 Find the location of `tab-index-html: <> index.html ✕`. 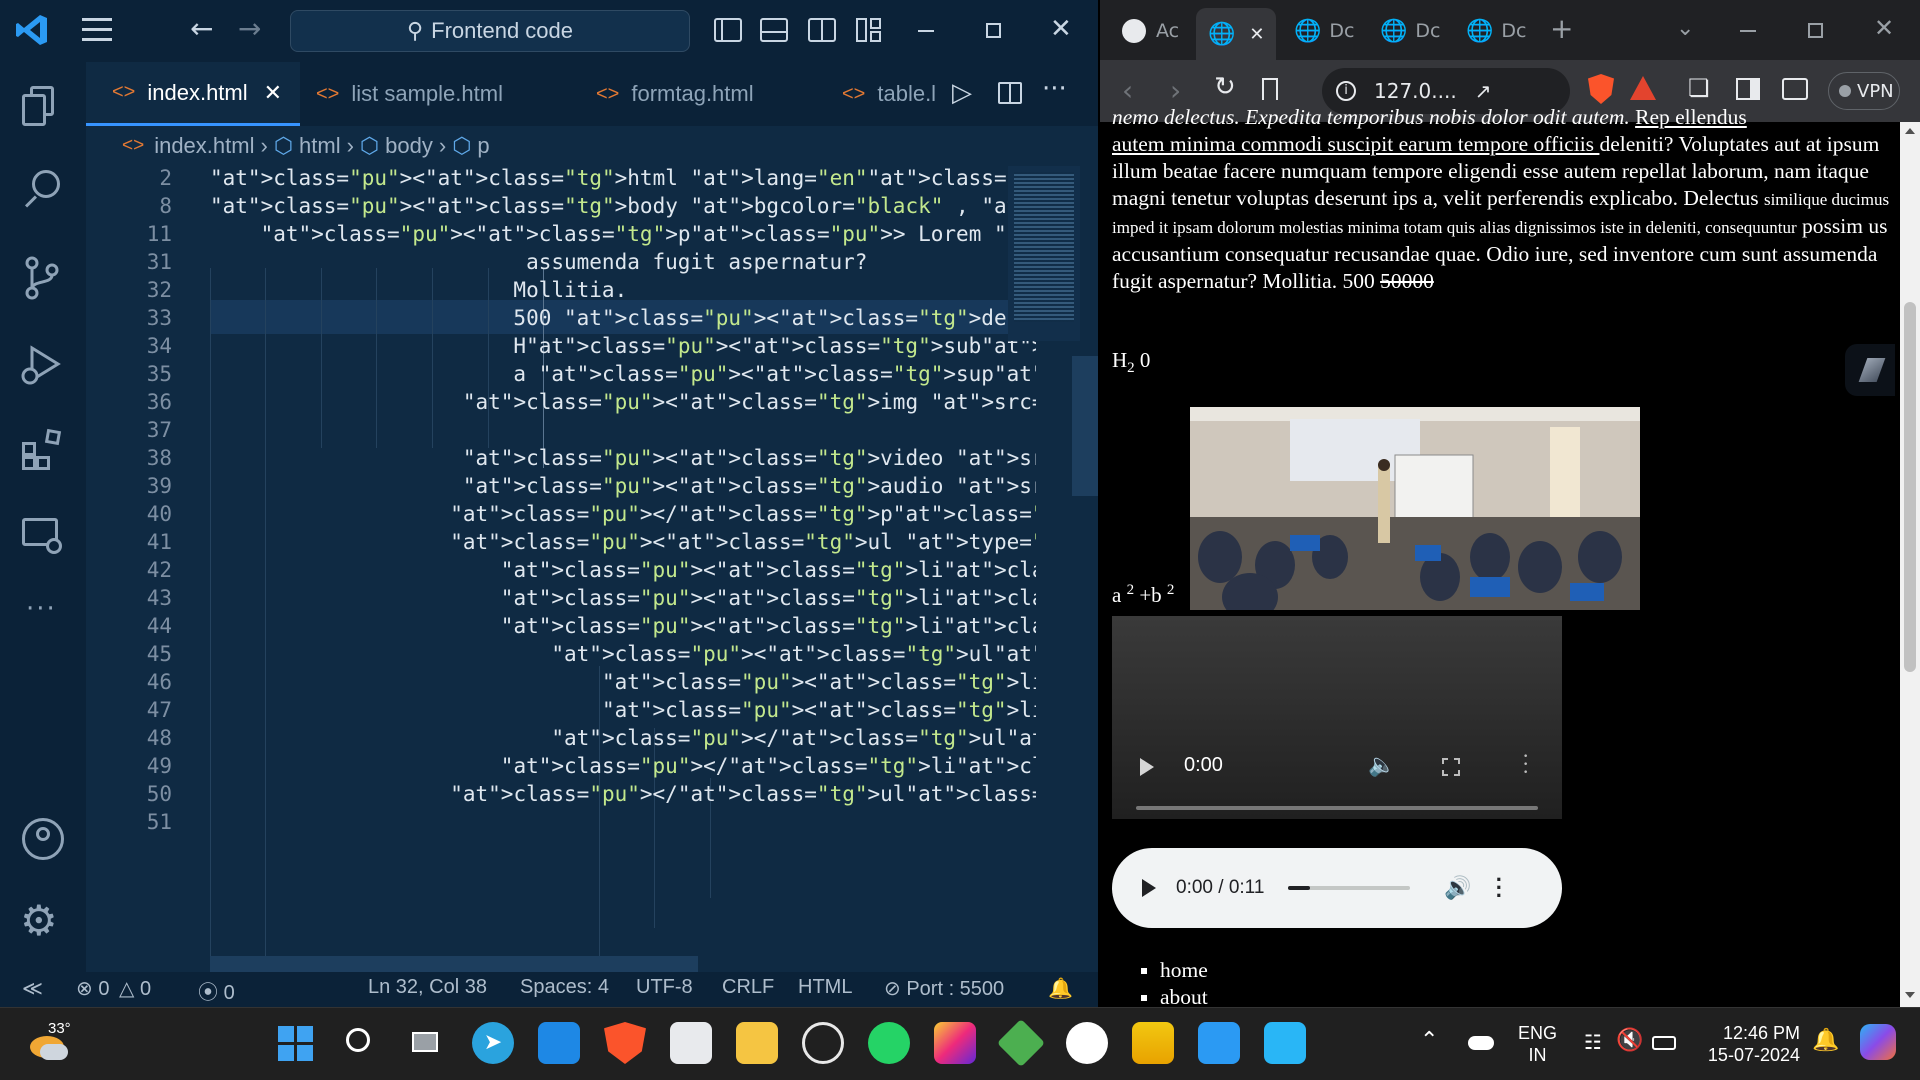

tab-index-html: <> index.html ✕ is located at coordinates (193, 94).